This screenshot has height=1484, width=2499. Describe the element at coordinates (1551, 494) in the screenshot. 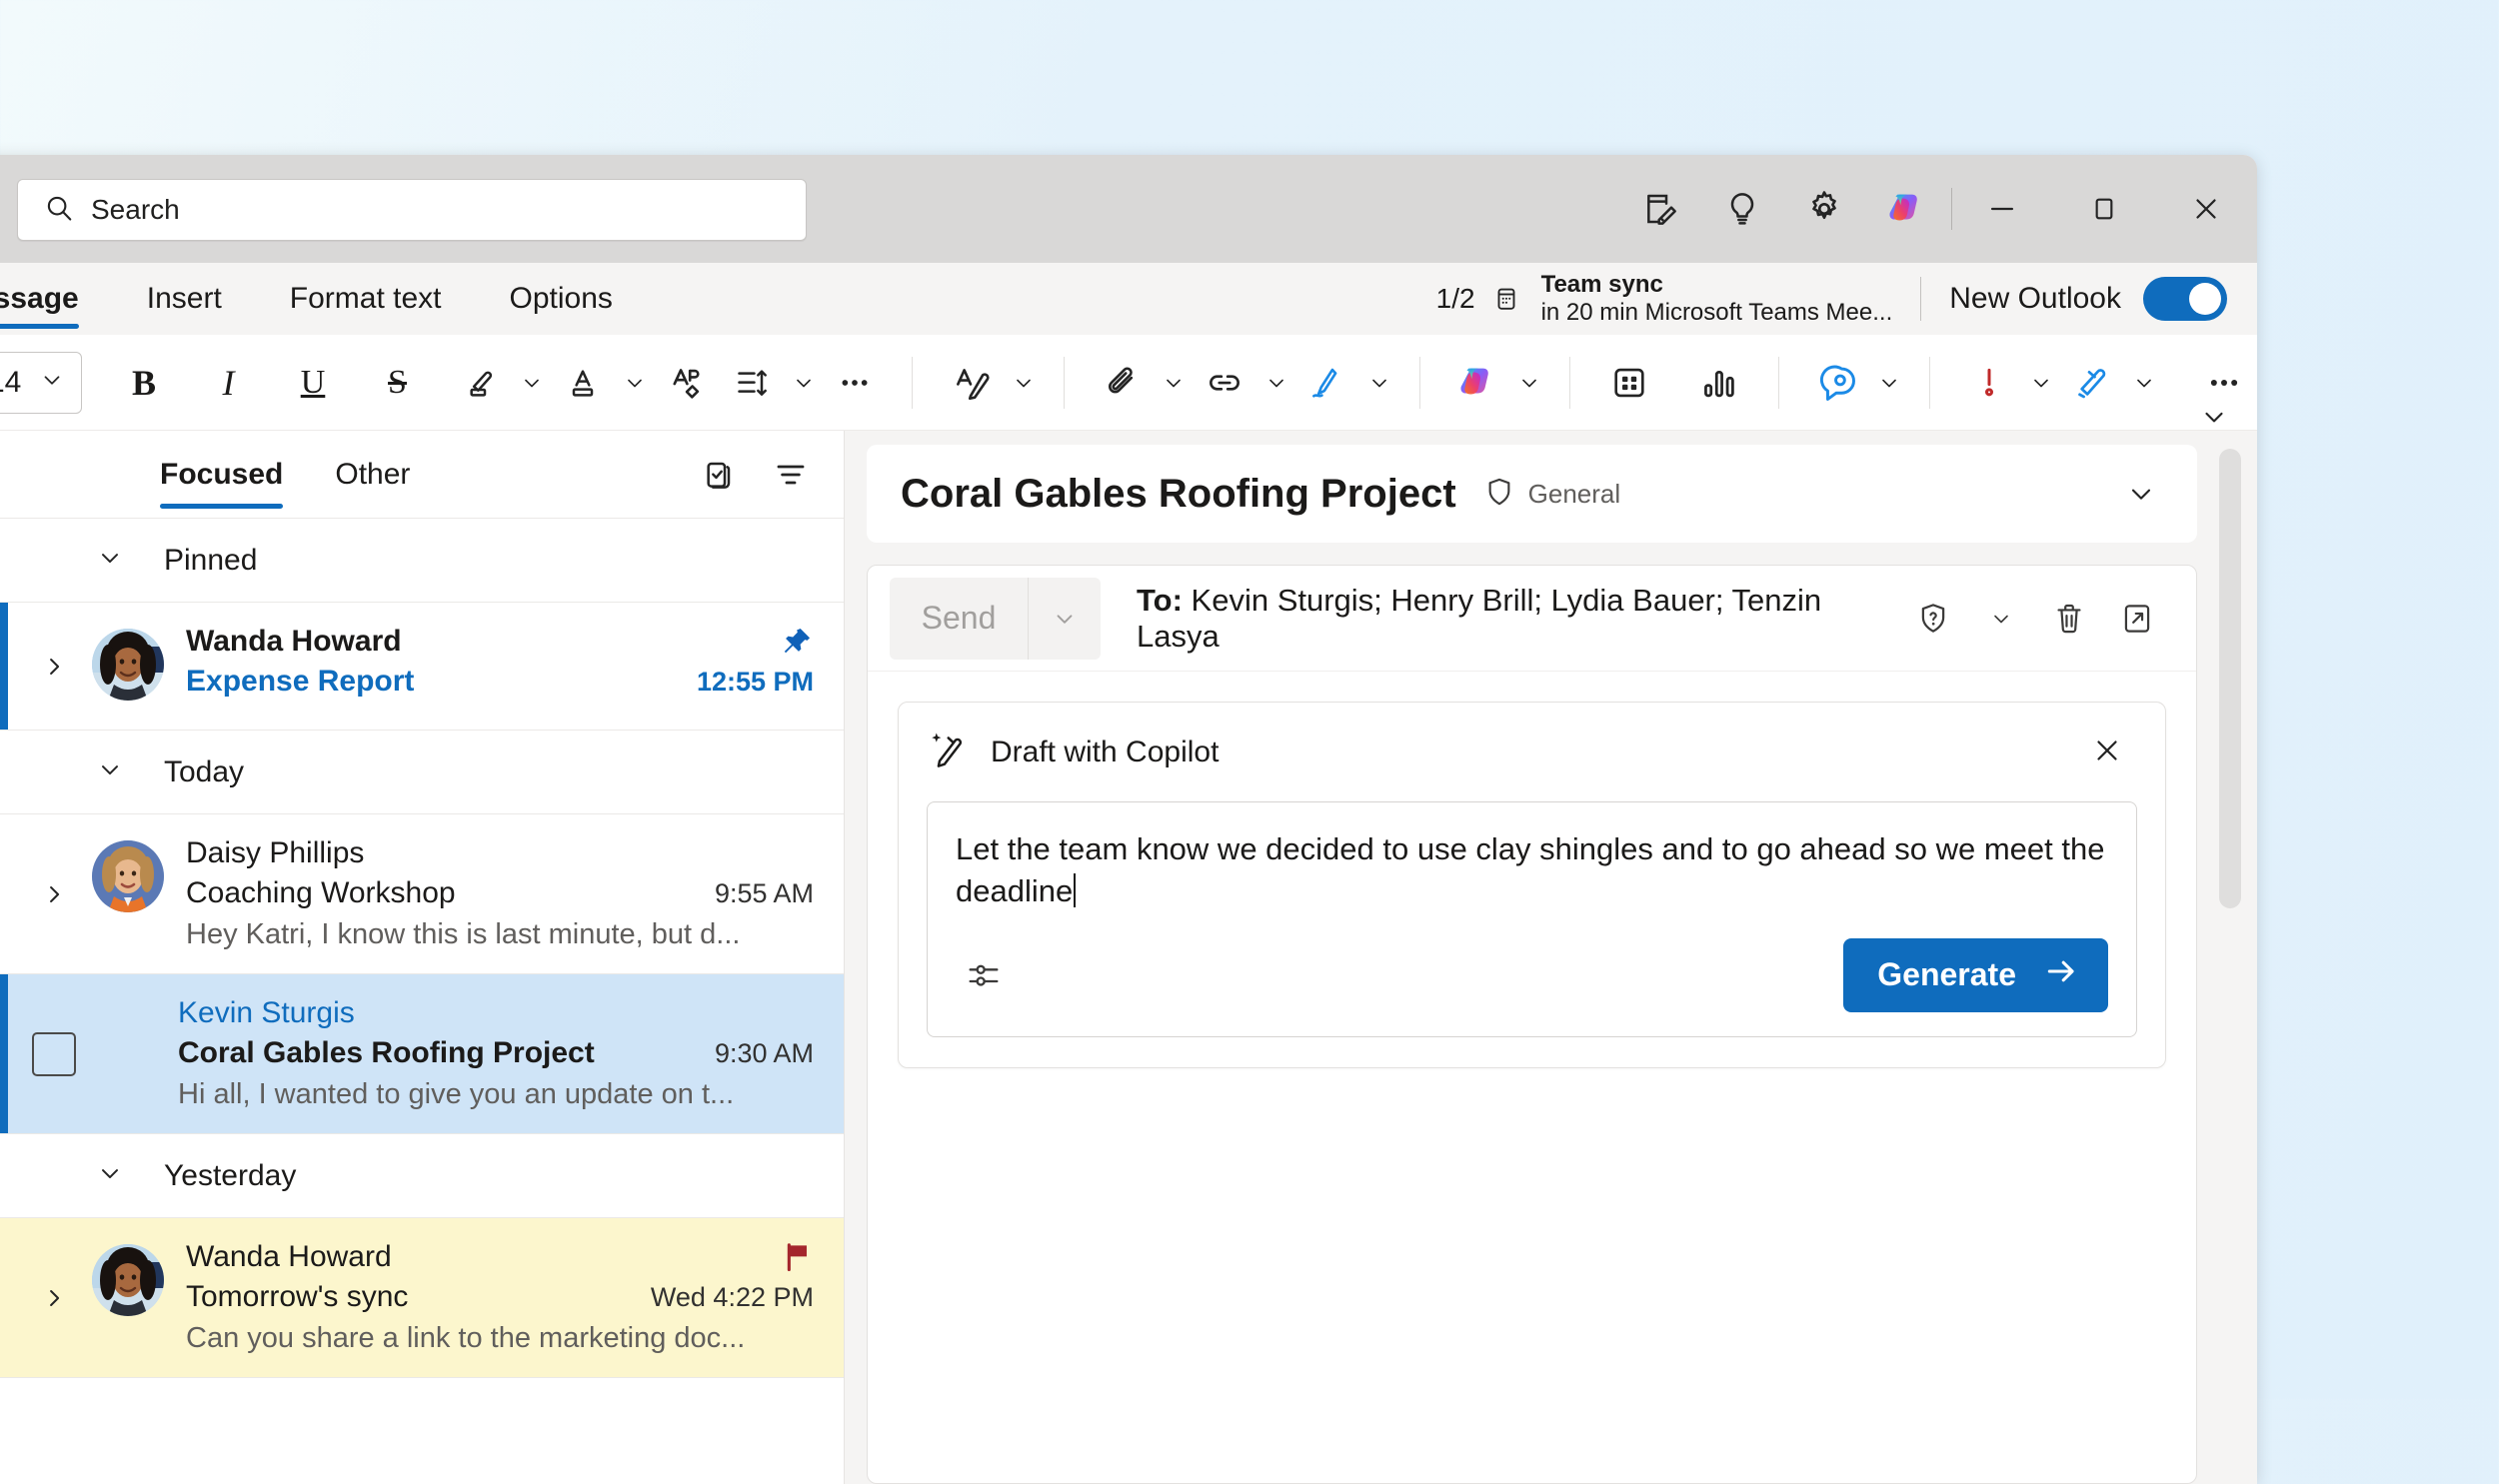

I see `sensitivity-label-group: General` at that location.